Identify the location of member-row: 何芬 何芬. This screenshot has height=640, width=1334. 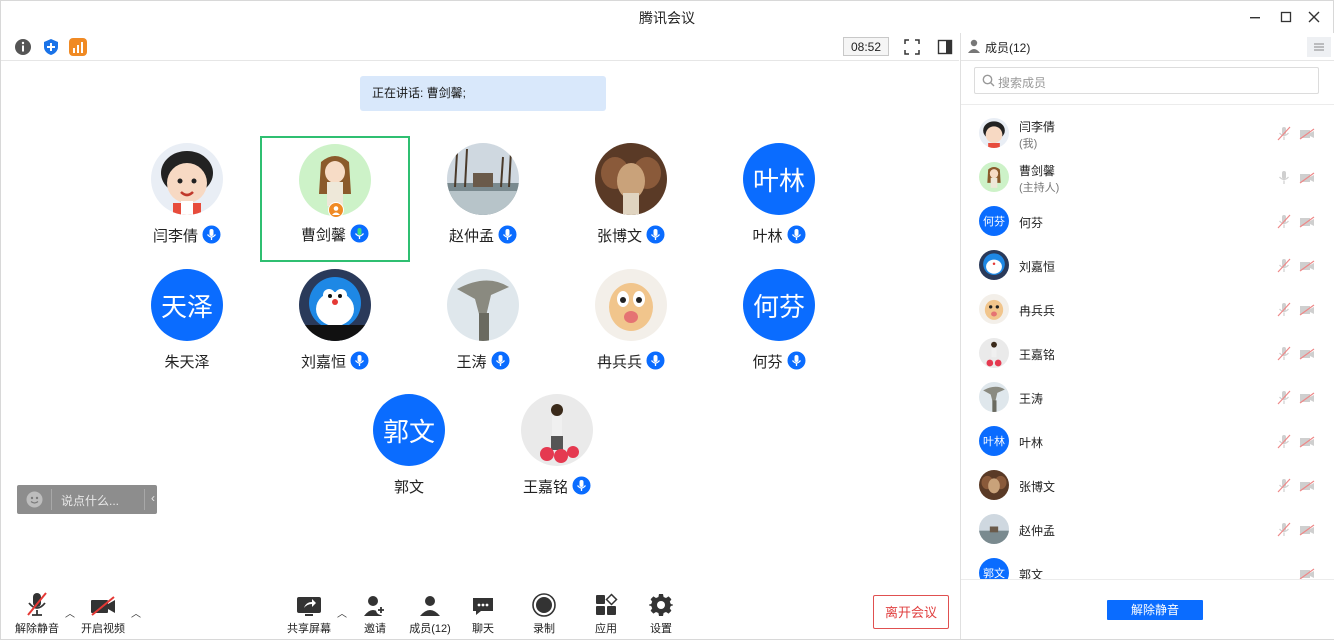
(1147, 221).